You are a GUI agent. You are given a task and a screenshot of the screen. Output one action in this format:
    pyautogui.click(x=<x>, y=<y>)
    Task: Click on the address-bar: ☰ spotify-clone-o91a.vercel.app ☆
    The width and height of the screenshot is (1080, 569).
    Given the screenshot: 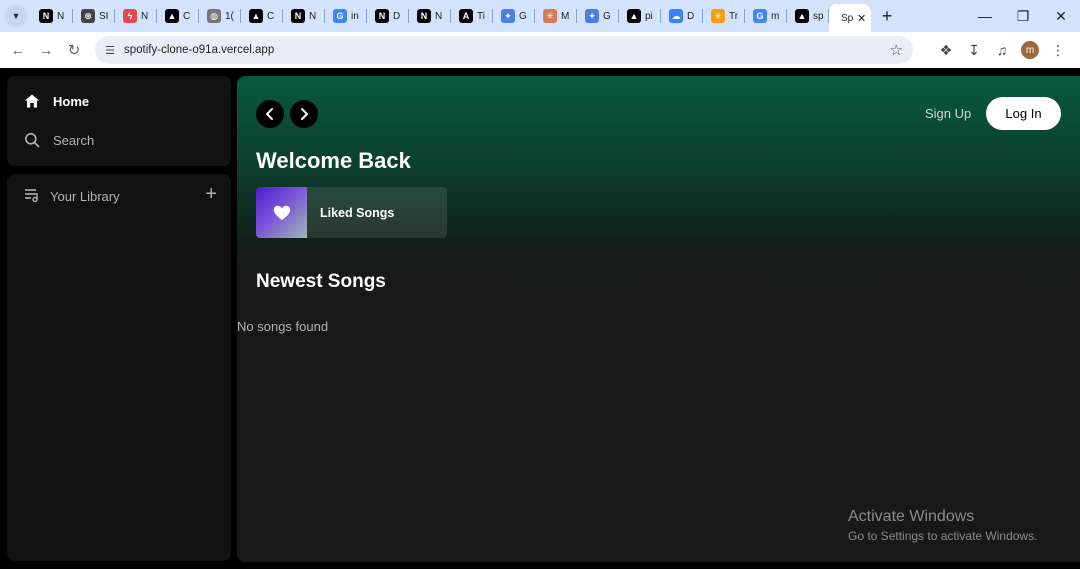 What is the action you would take?
    pyautogui.click(x=504, y=50)
    